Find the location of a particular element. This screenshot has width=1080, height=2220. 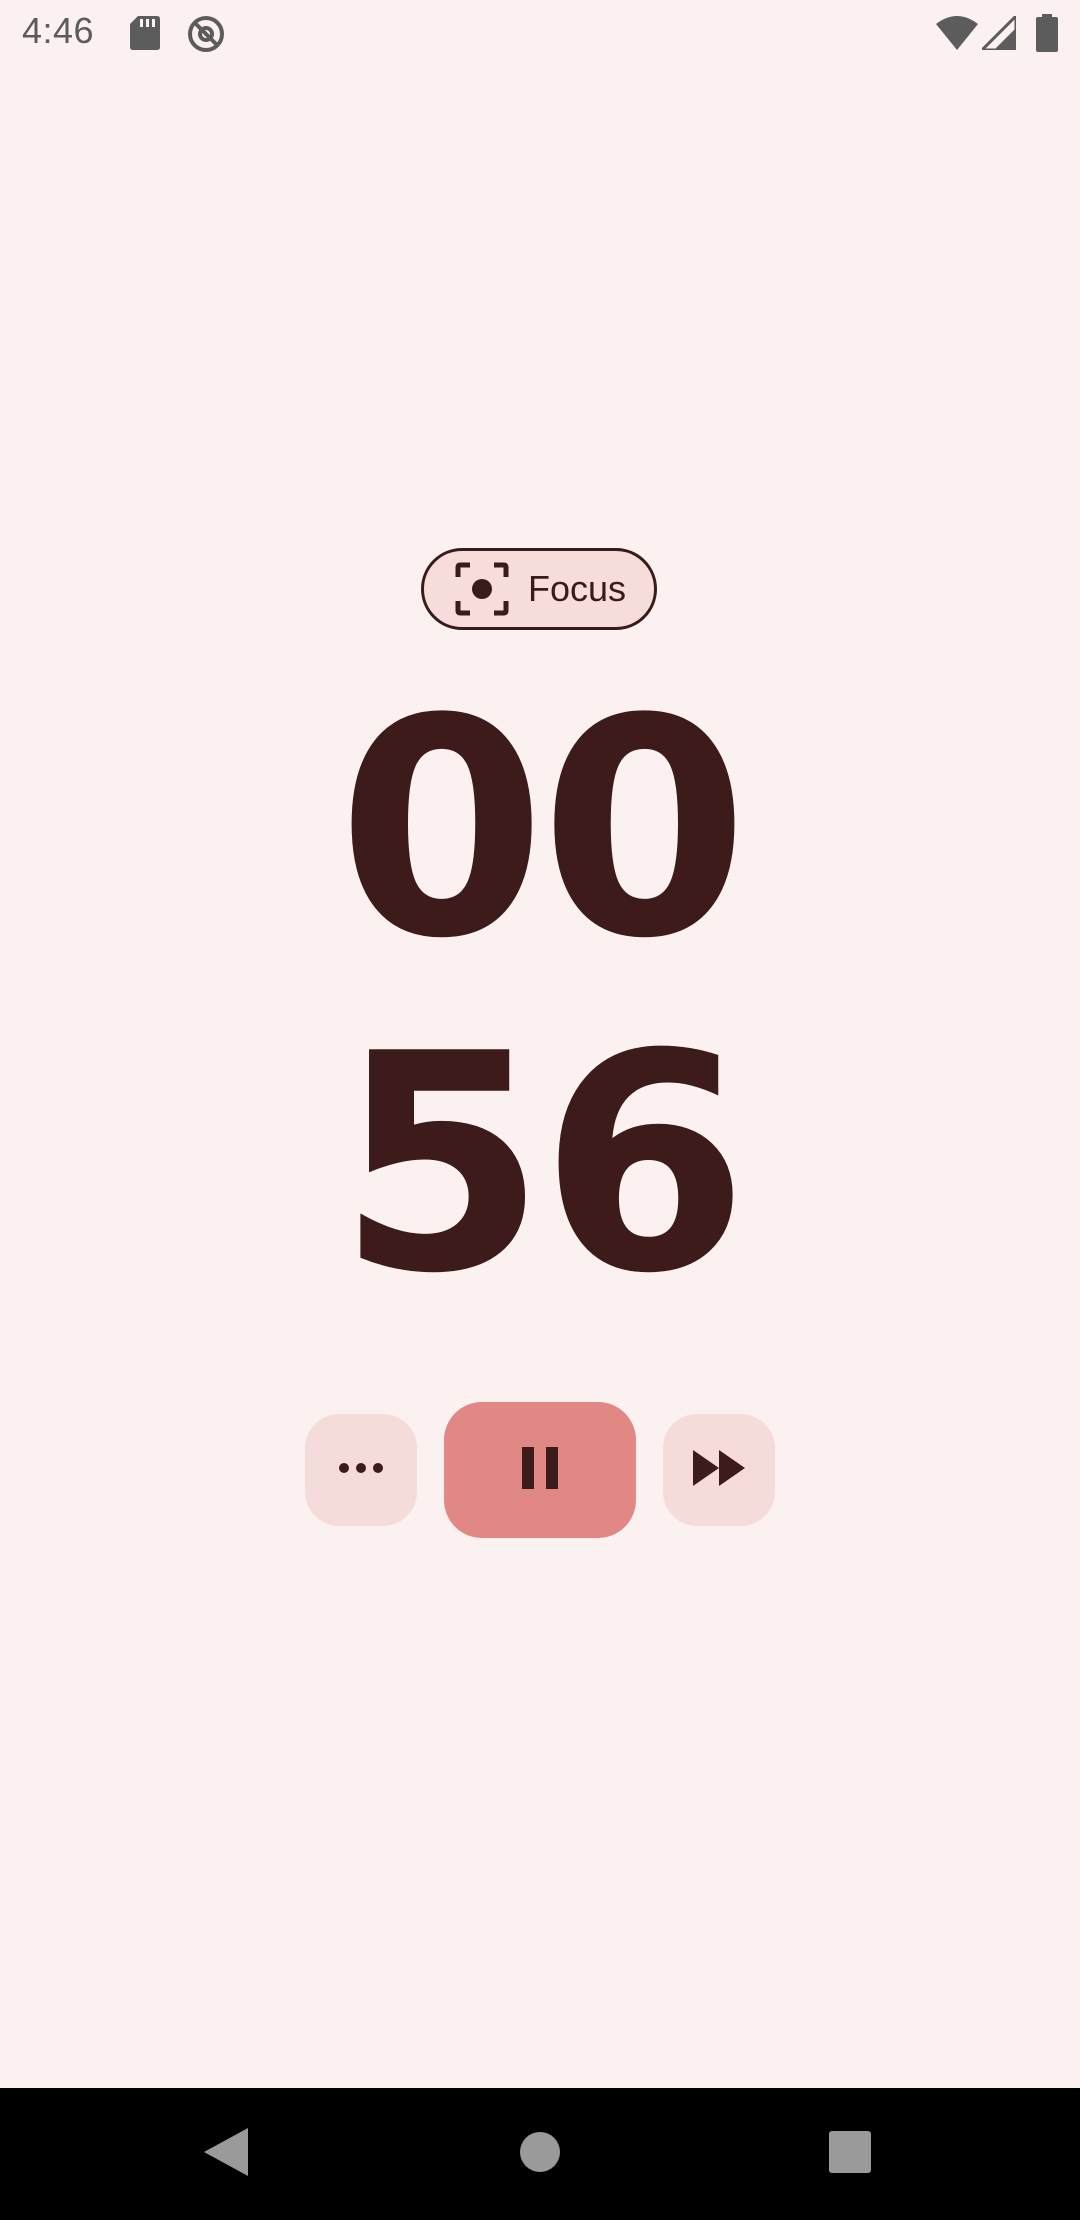

more-options-button is located at coordinates (361, 1470).